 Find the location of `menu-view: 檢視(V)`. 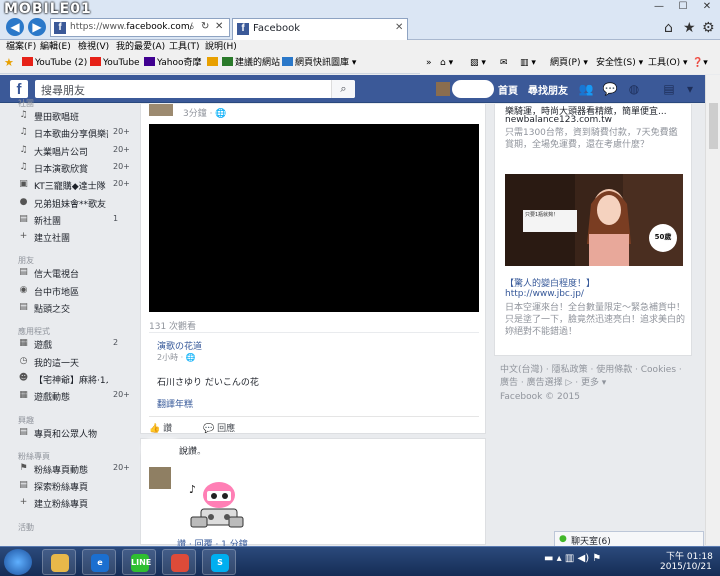

menu-view: 檢視(V) is located at coordinates (93, 47).